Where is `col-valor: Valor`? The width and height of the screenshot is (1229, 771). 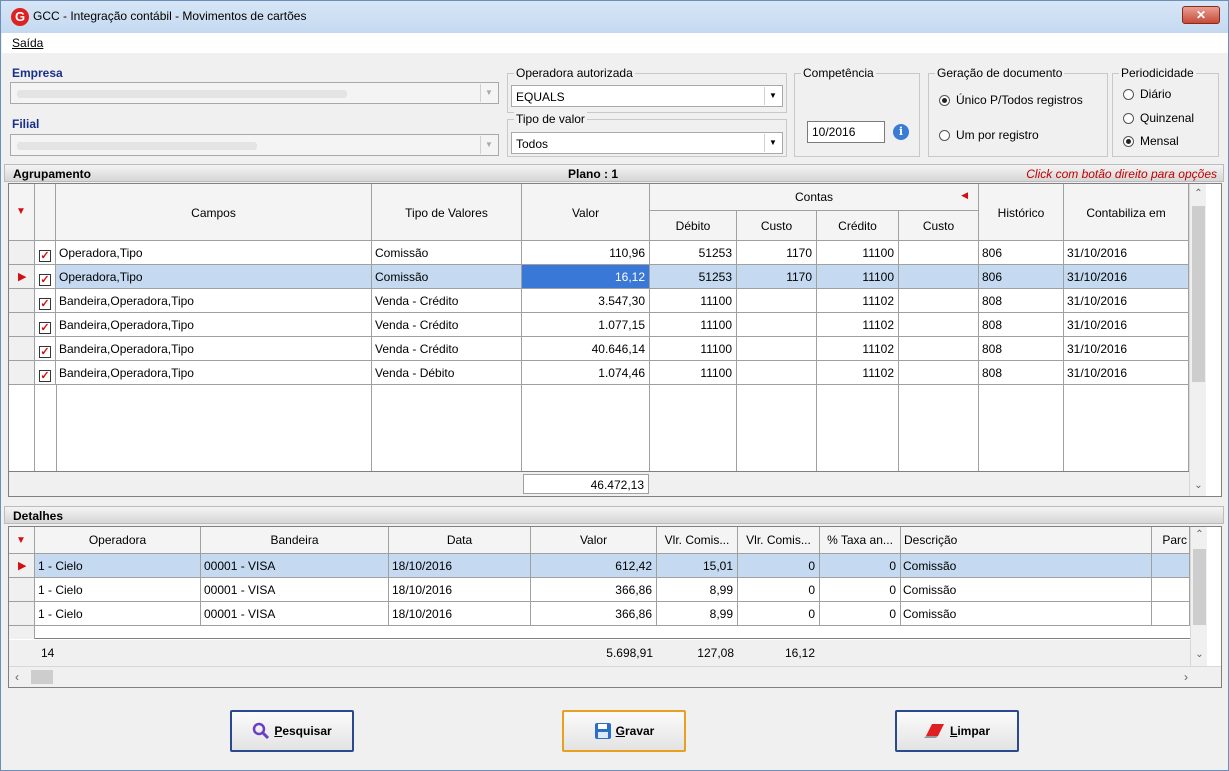 col-valor: Valor is located at coordinates (586, 212).